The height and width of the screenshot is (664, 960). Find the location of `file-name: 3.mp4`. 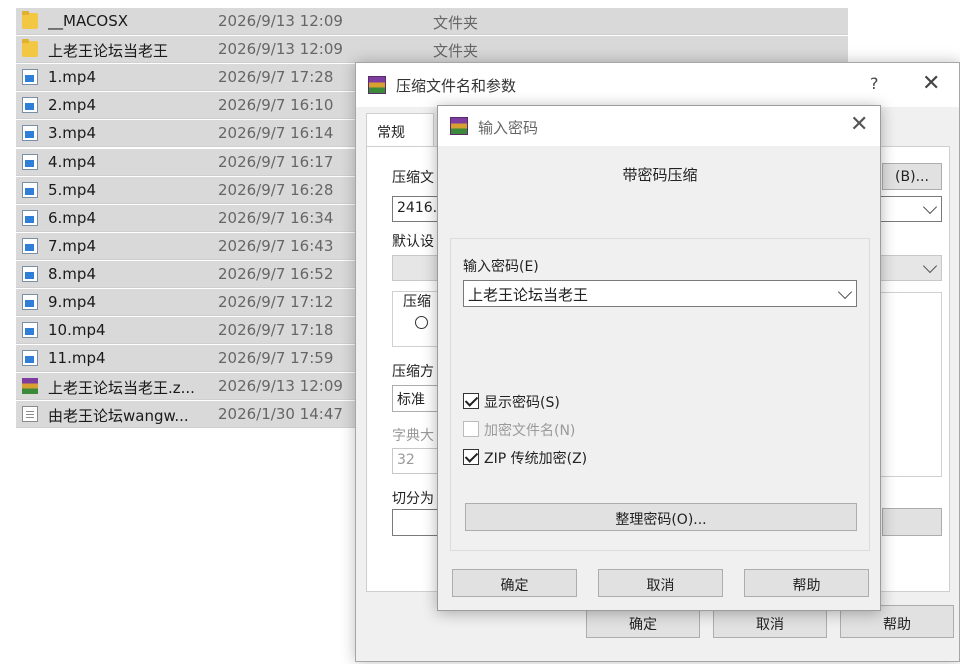

file-name: 3.mp4 is located at coordinates (72, 133).